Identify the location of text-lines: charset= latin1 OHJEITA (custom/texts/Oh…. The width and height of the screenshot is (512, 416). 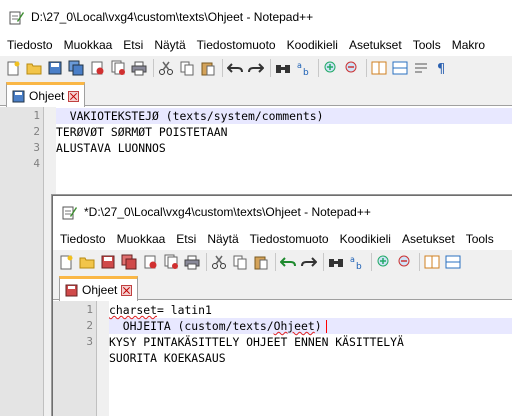
(310, 334).